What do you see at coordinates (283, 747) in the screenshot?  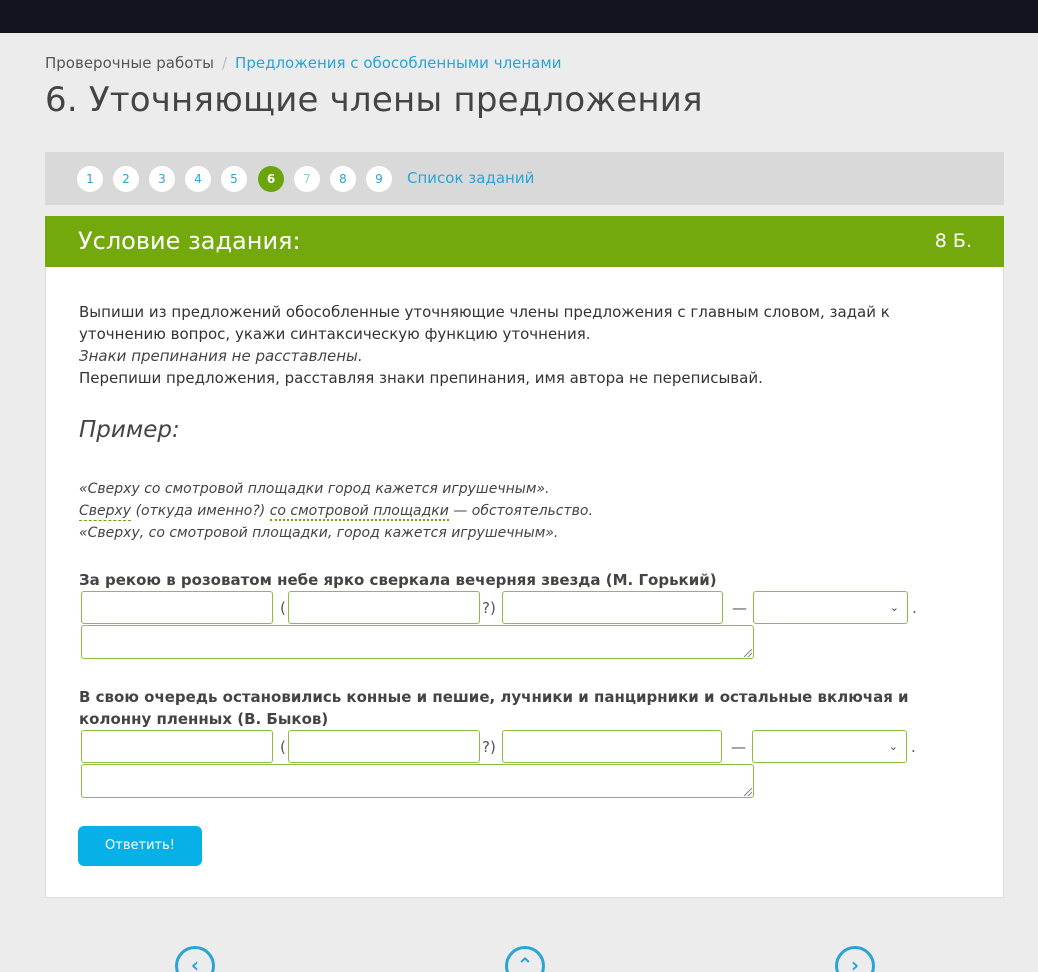 I see `q2-open-paren: (` at bounding box center [283, 747].